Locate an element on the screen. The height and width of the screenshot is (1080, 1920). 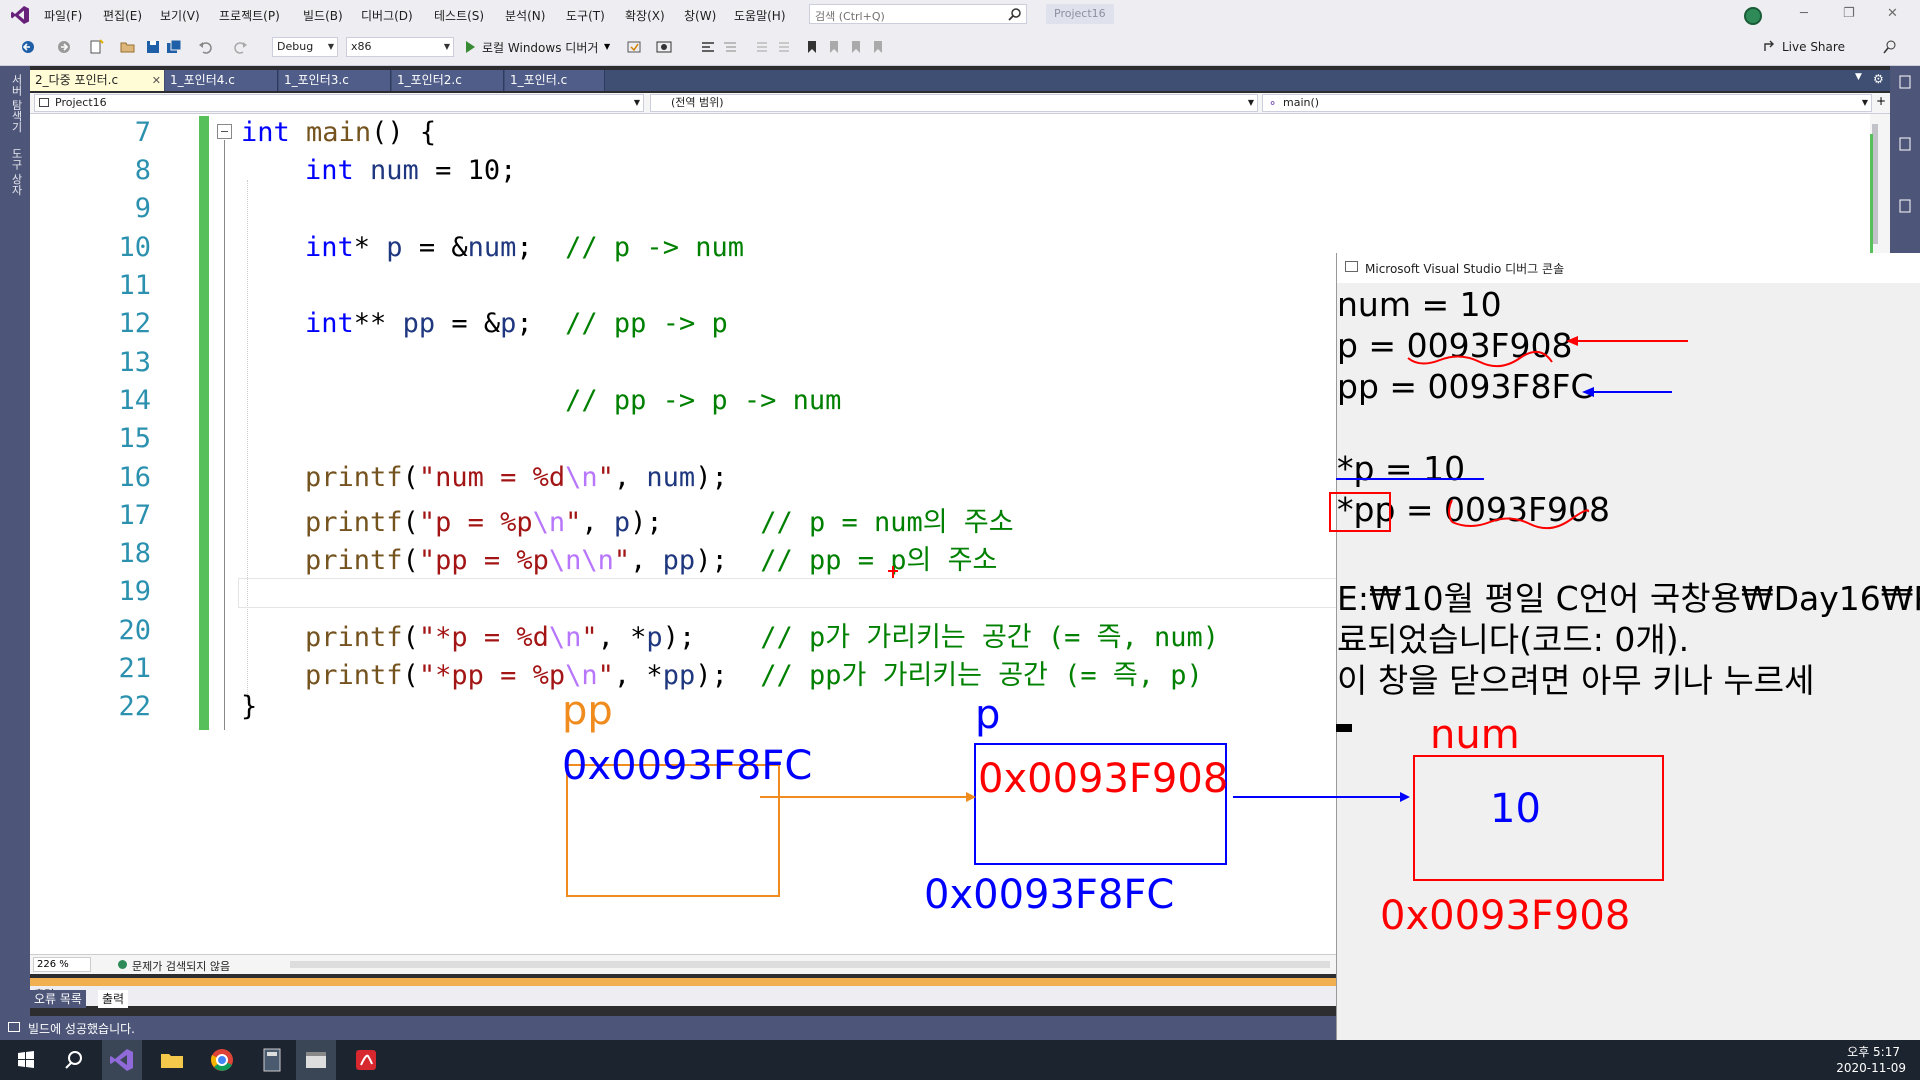
navigation-bar: Project16 ▼ (전역 범위) ▼ ⚬ main() ▼ + is located at coordinates (960, 103).